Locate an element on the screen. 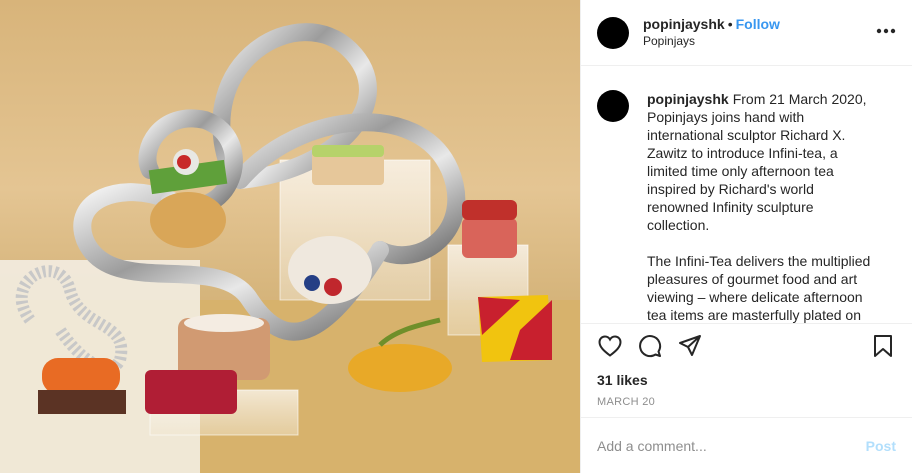 The image size is (912, 473). post-date: MARCH 20 is located at coordinates (746, 403).